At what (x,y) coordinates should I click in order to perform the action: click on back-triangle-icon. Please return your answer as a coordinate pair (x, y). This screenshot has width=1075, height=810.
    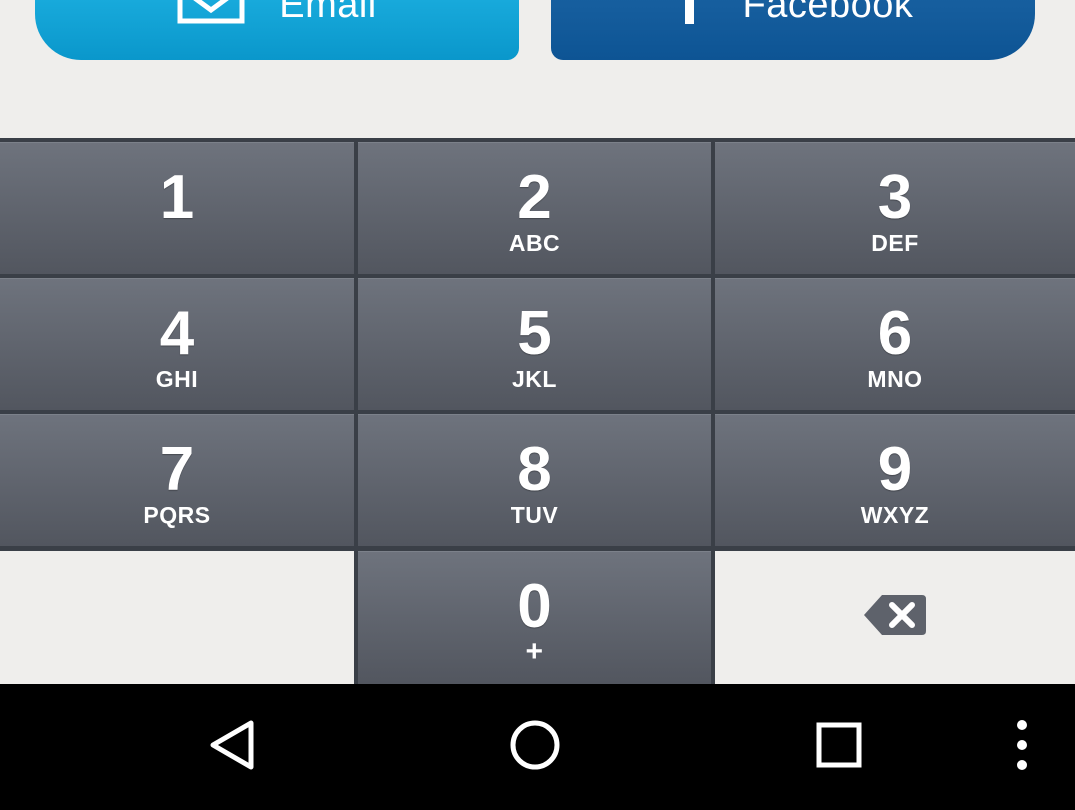
    Looking at the image, I should click on (232, 747).